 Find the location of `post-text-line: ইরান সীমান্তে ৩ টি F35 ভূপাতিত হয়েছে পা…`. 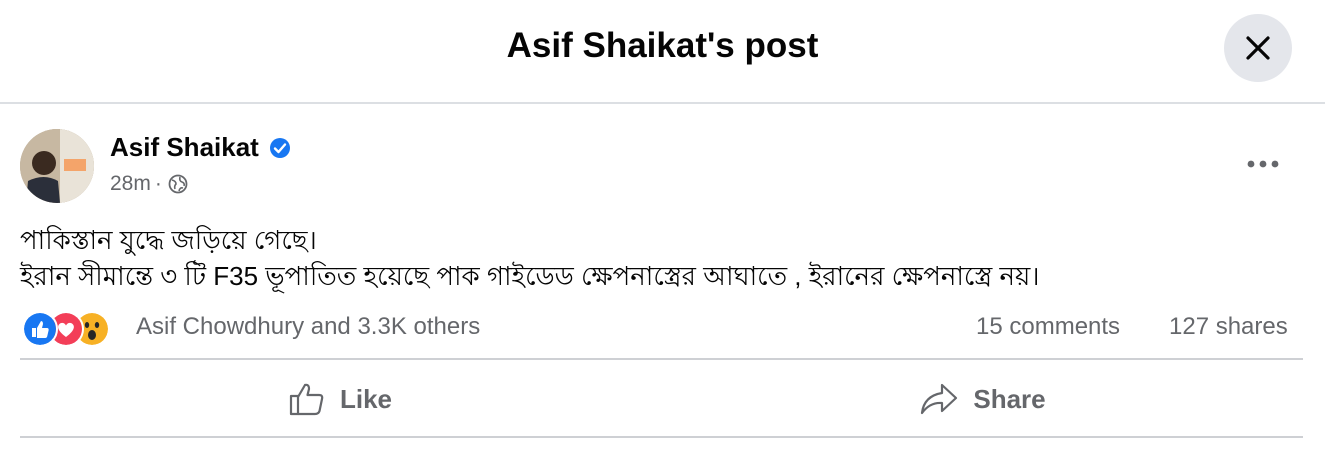

post-text-line: ইরান সীমান্তে ৩ টি F35 ভূপাতিত হয়েছে পা… is located at coordinates (530, 276).